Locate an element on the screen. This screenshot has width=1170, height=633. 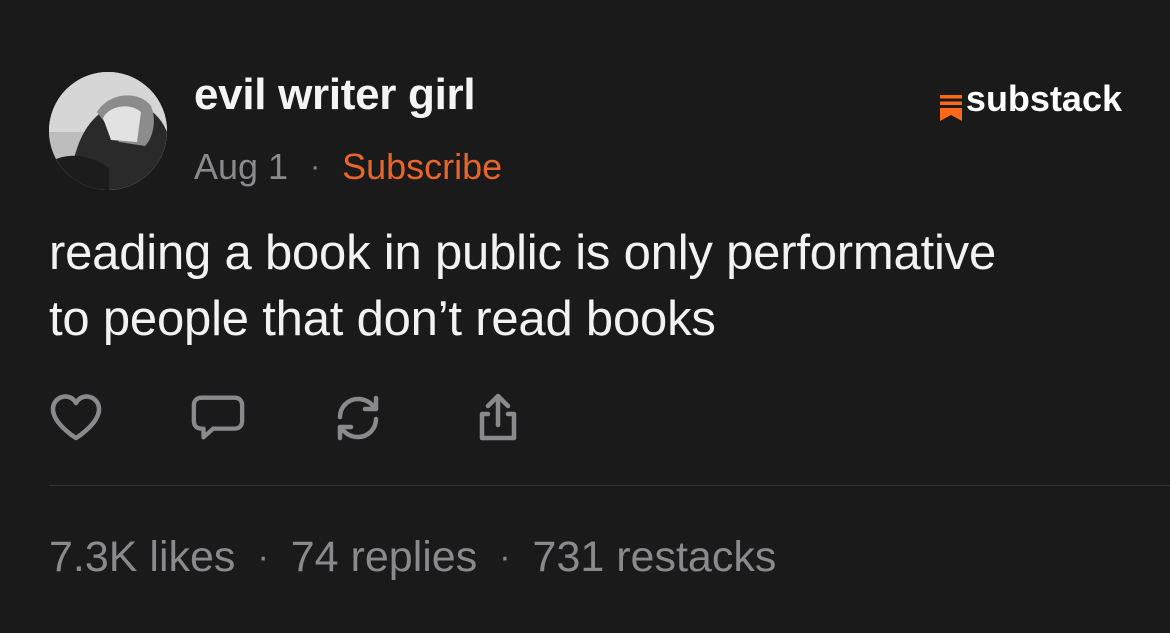
post-date: Aug 1 is located at coordinates (241, 166).